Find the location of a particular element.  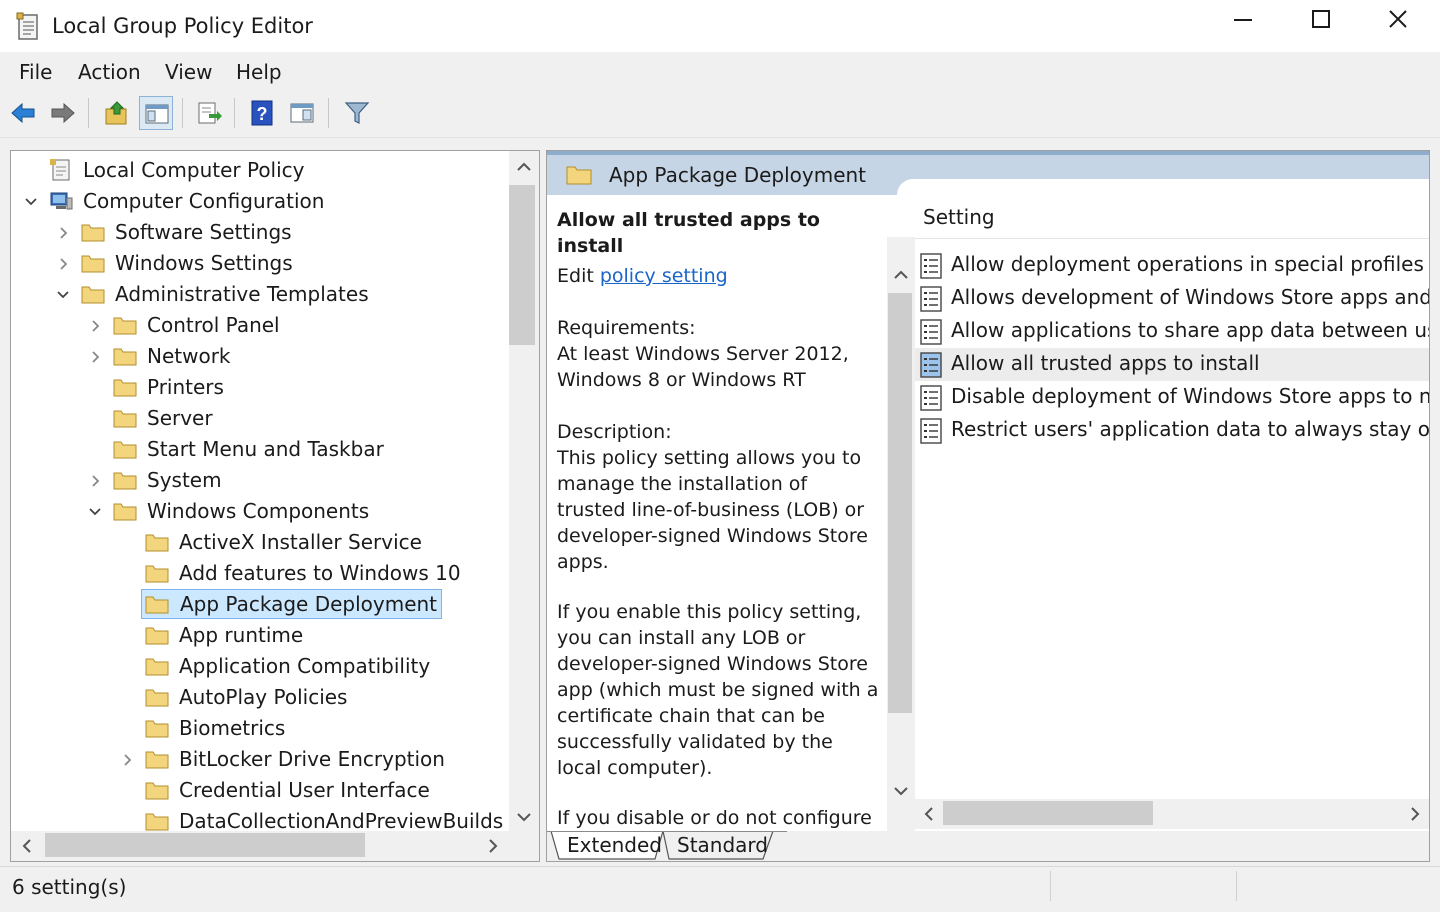

tree-item: Credential User Interface is located at coordinates (261, 790).